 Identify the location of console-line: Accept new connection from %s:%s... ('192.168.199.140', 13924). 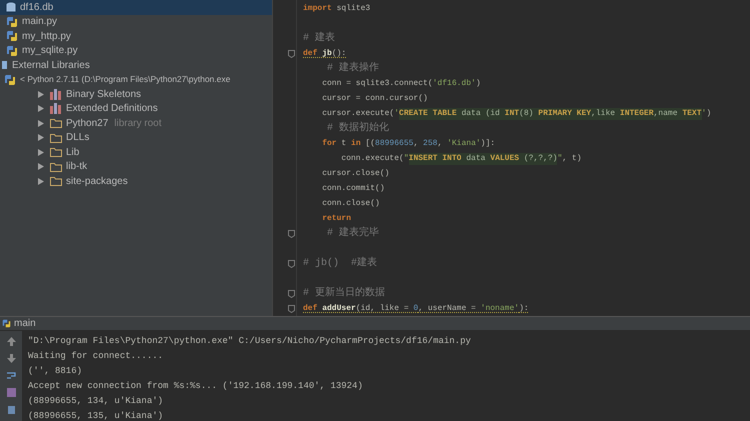
(195, 386).